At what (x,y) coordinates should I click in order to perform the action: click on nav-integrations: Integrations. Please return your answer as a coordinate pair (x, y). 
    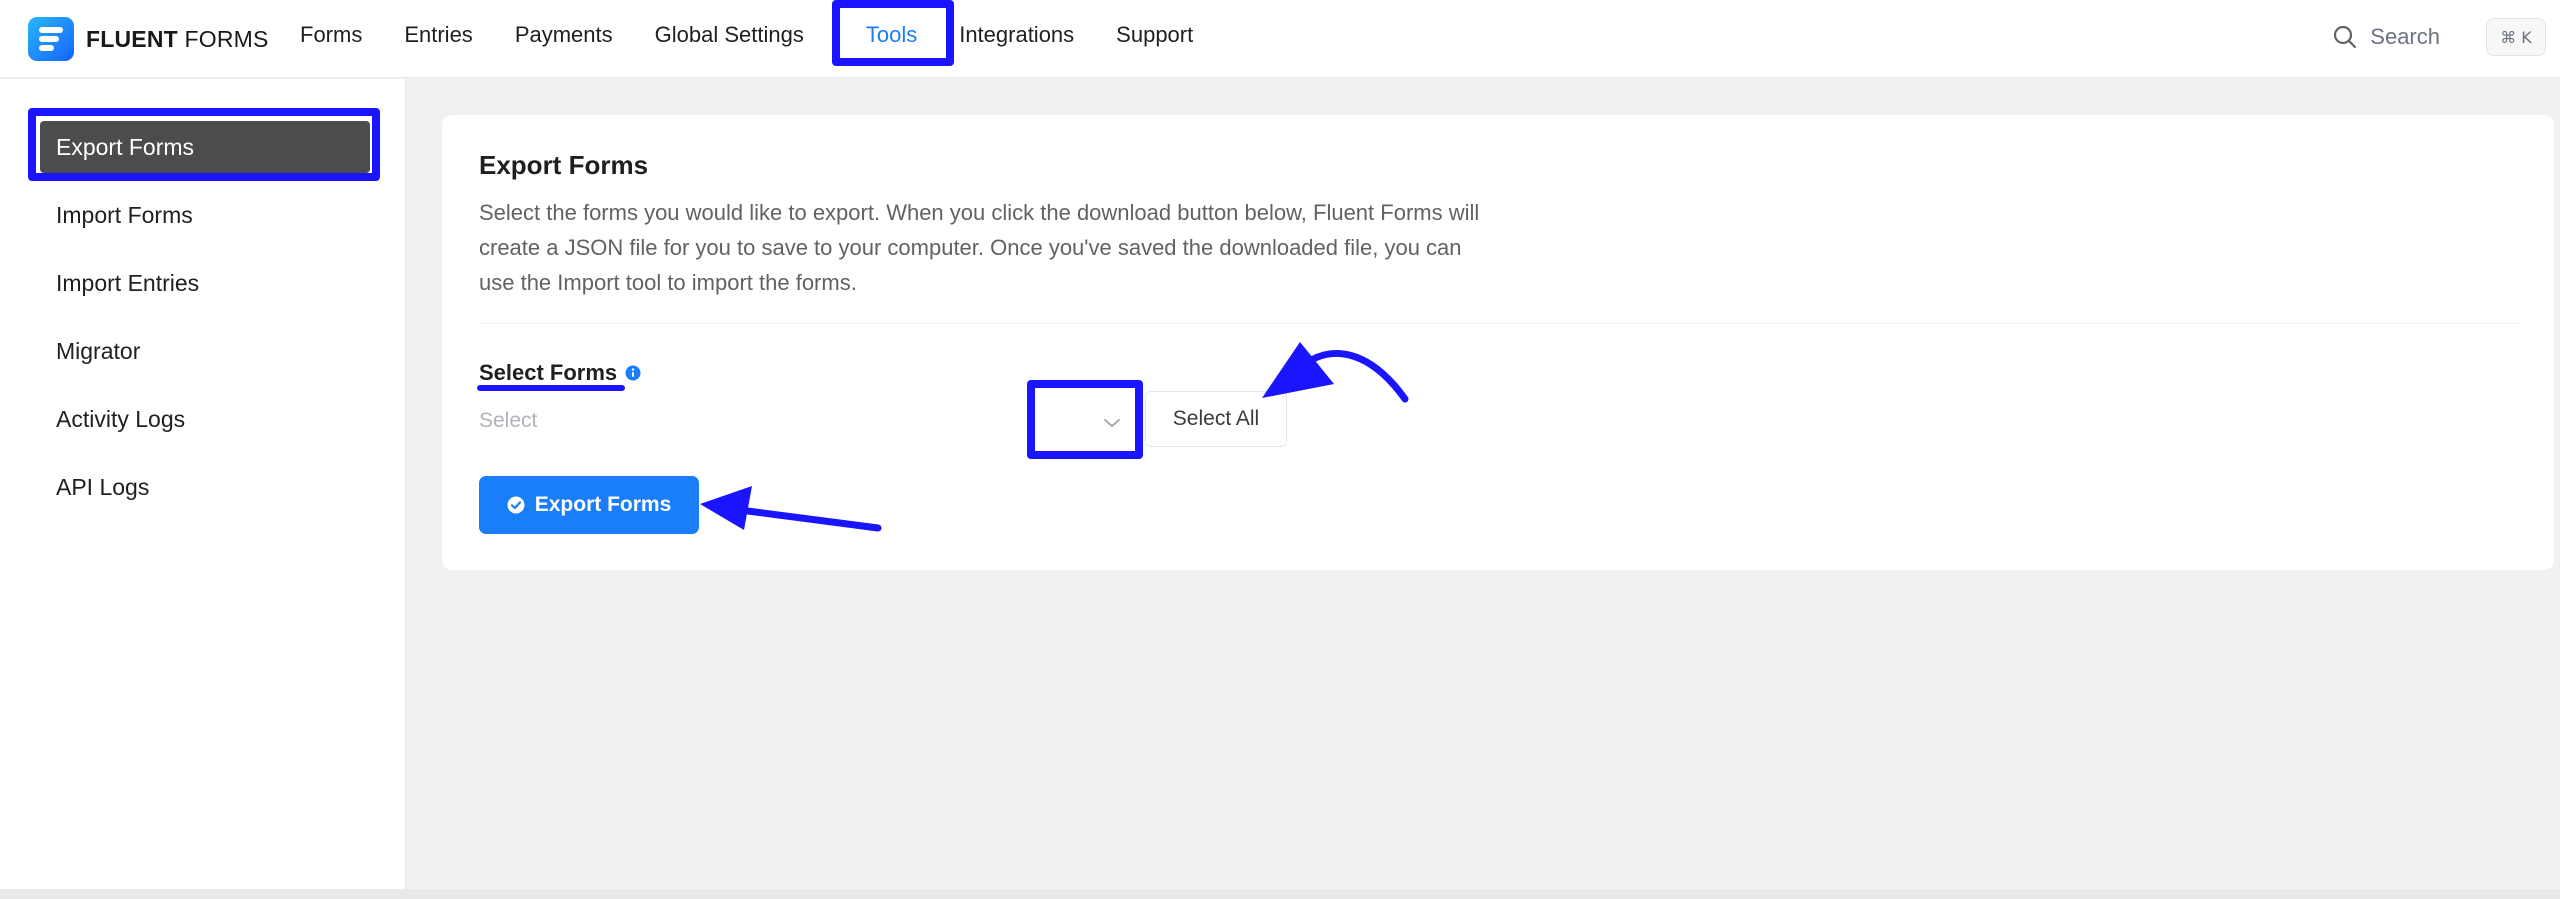
    Looking at the image, I should click on (1016, 35).